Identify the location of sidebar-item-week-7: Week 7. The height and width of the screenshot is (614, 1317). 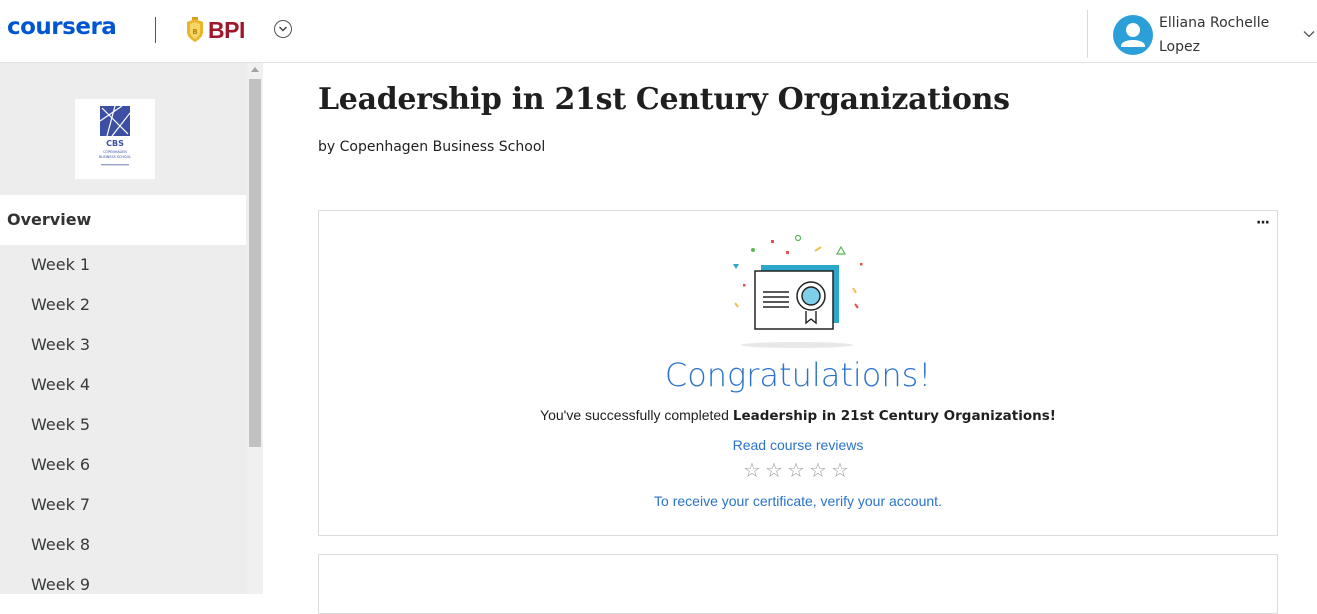
(60, 505).